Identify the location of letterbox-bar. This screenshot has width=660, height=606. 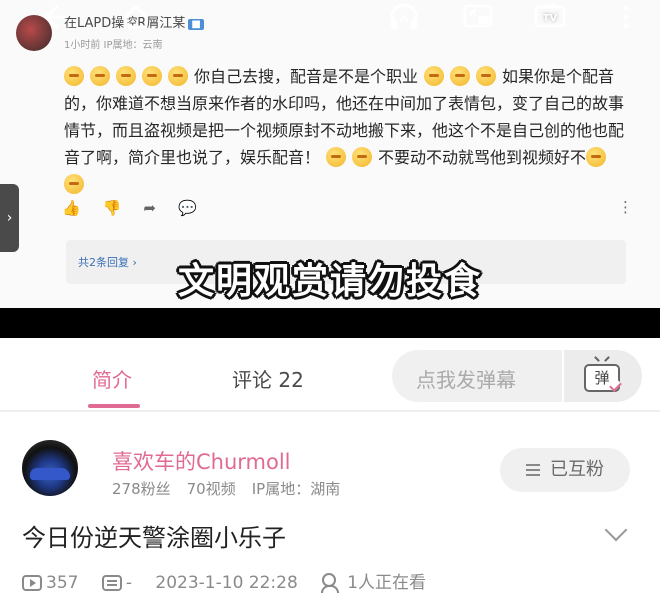
(330, 323).